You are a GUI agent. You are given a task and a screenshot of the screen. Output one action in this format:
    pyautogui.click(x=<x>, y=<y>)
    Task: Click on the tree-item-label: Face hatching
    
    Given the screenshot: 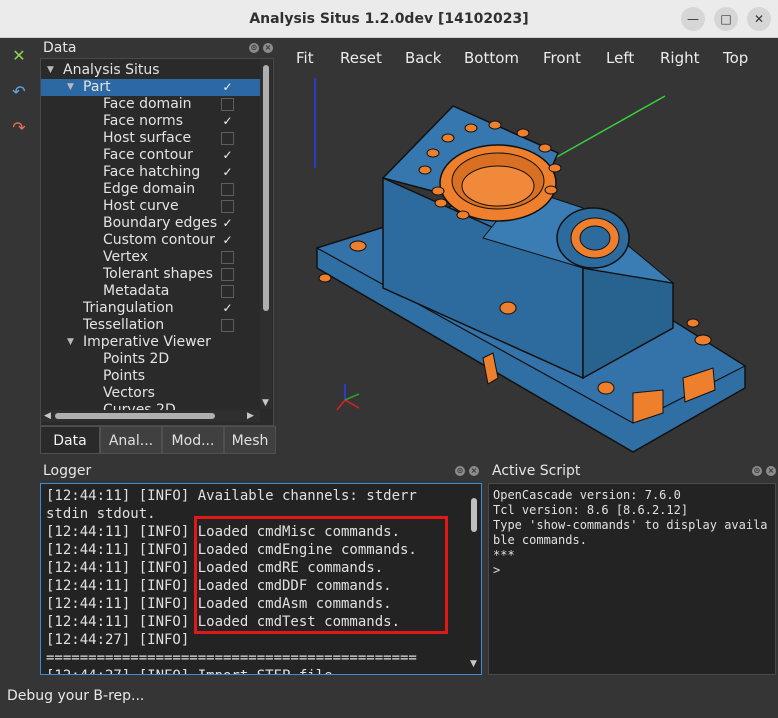 What is the action you would take?
    pyautogui.click(x=152, y=172)
    